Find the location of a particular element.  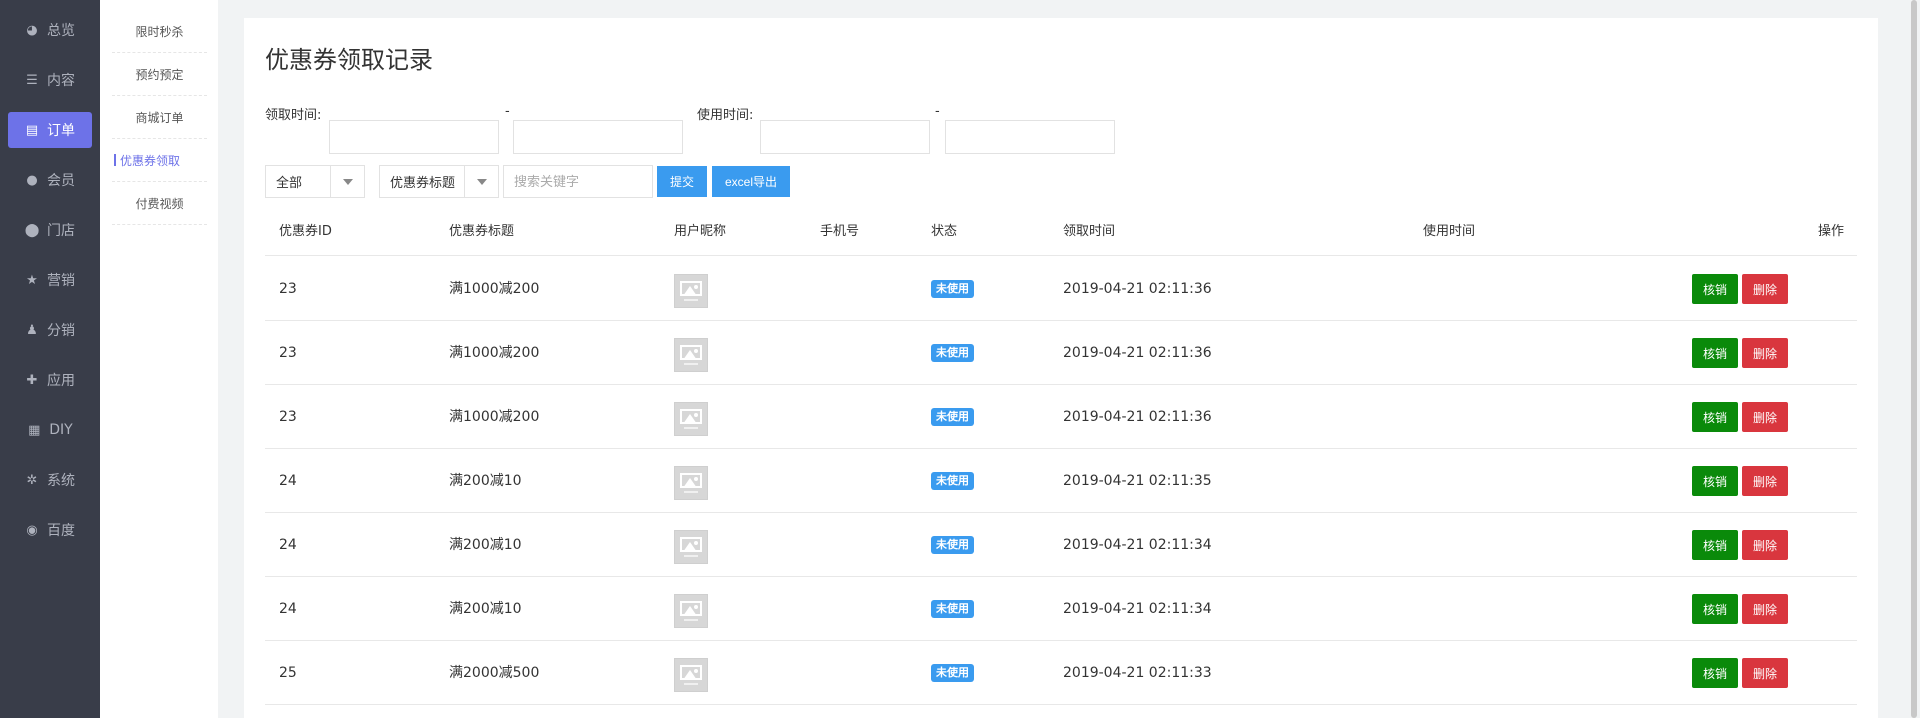

users-icon: ♟ is located at coordinates (32, 330).